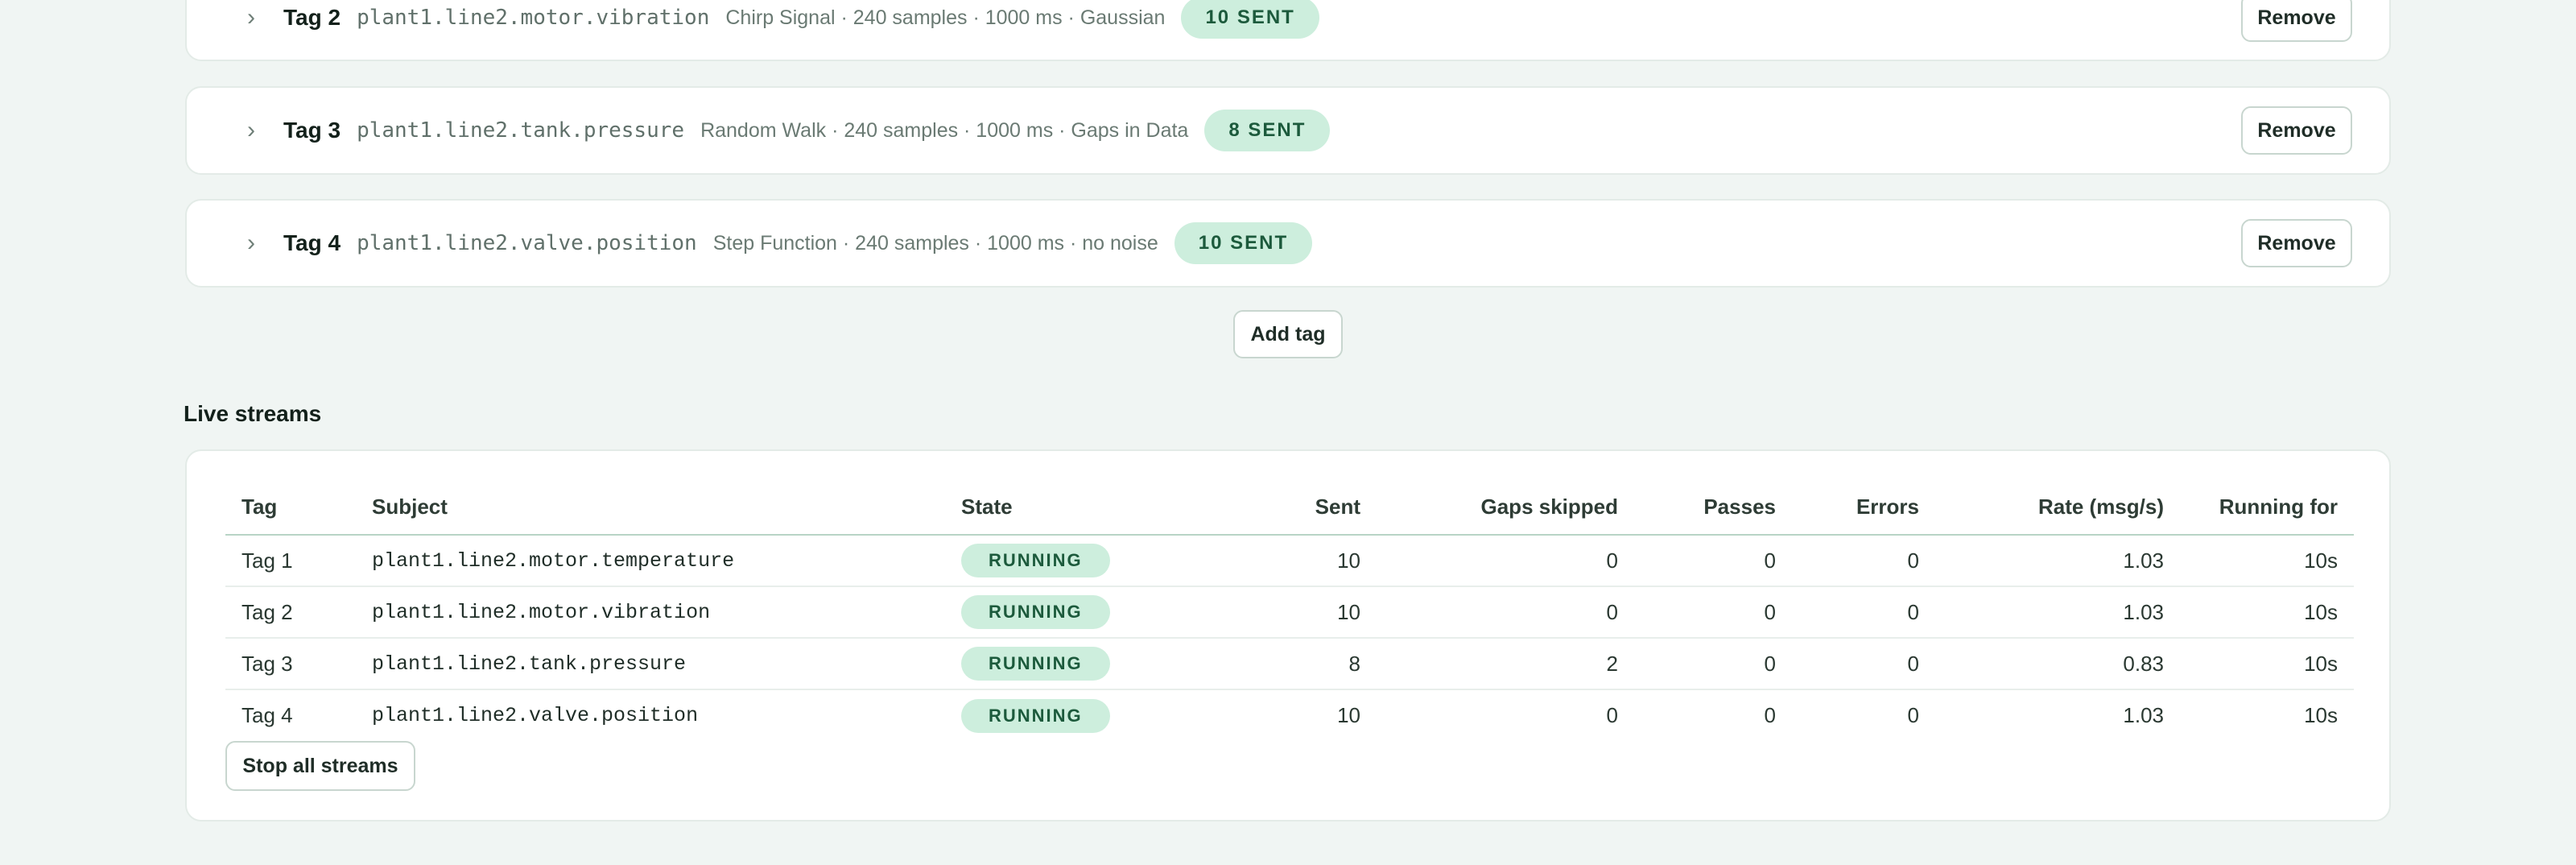  I want to click on col-sent: Sent, so click(1265, 508).